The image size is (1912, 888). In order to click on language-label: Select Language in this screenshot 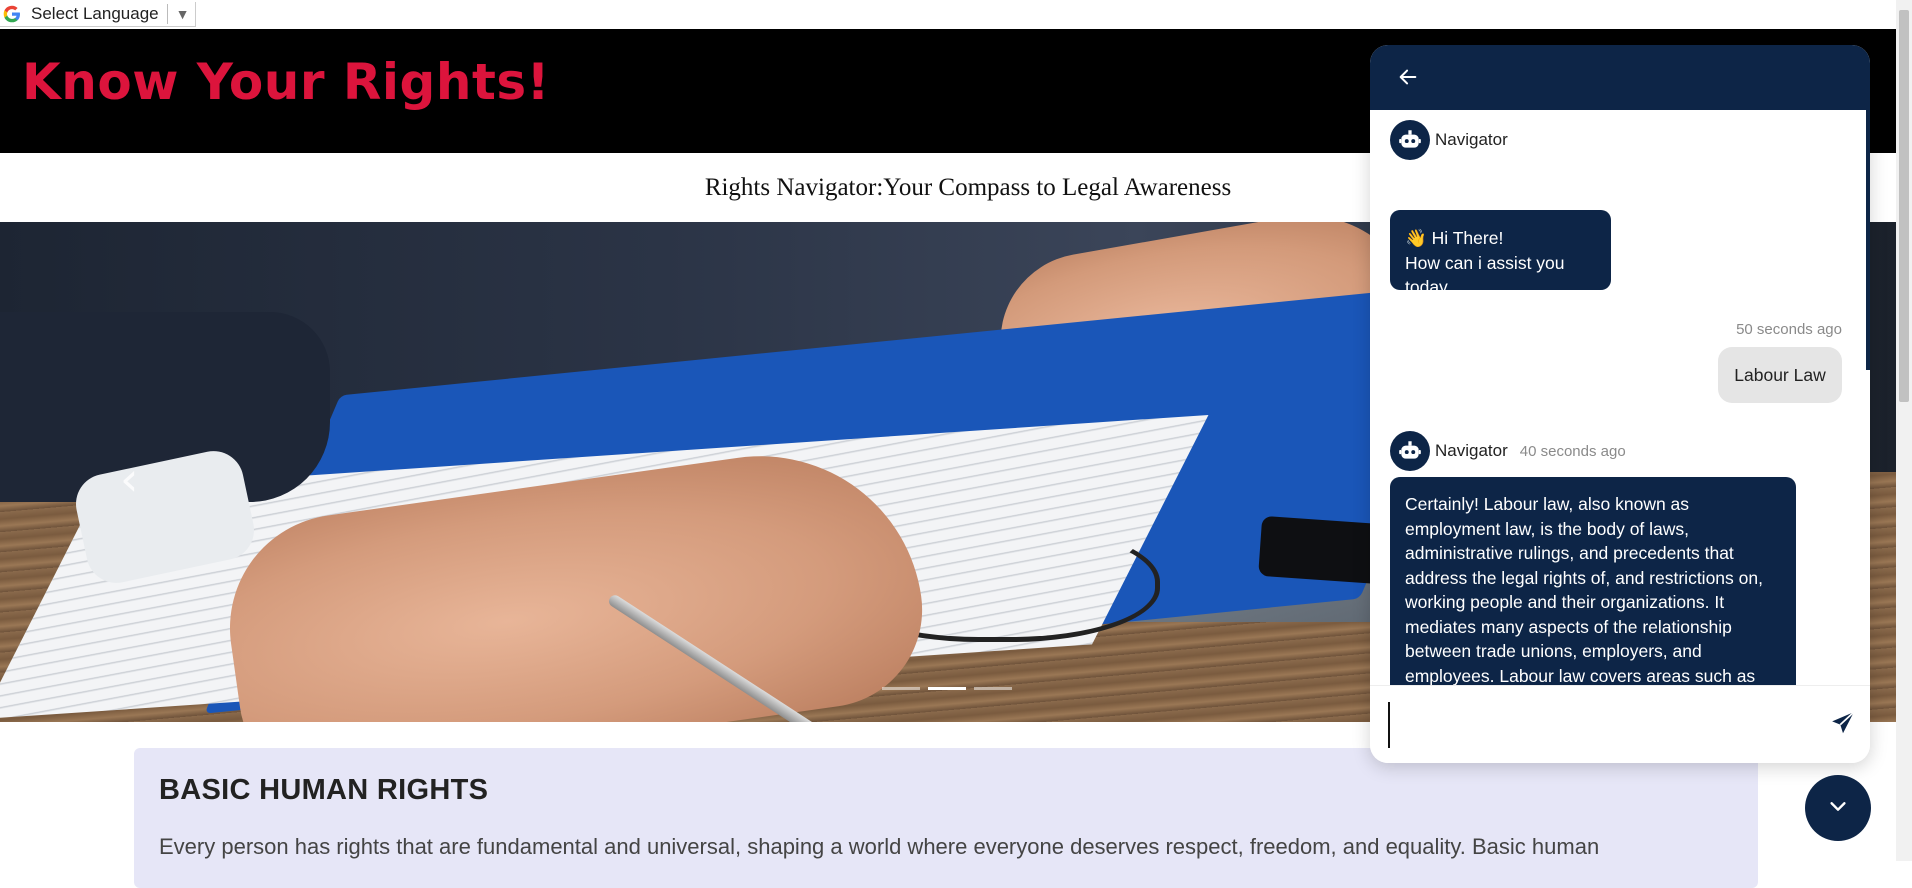, I will do `click(95, 14)`.